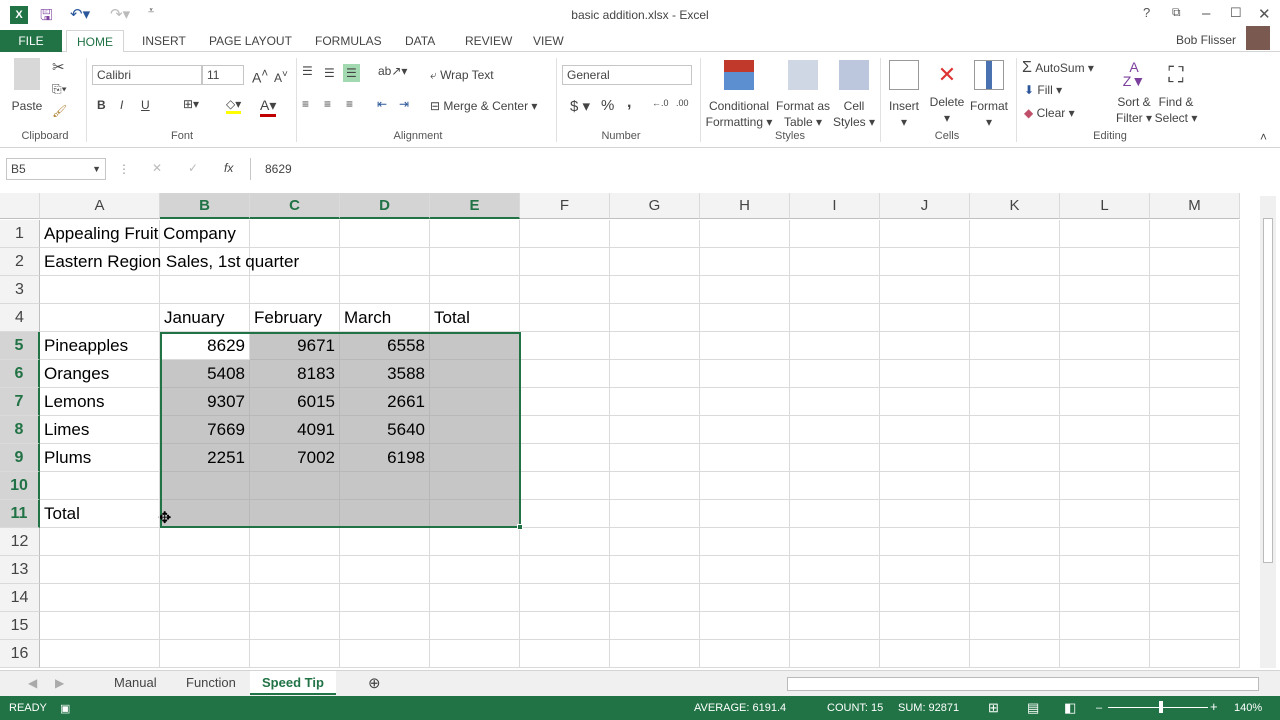 This screenshot has height=720, width=1280. I want to click on cell-l9, so click(1105, 458).